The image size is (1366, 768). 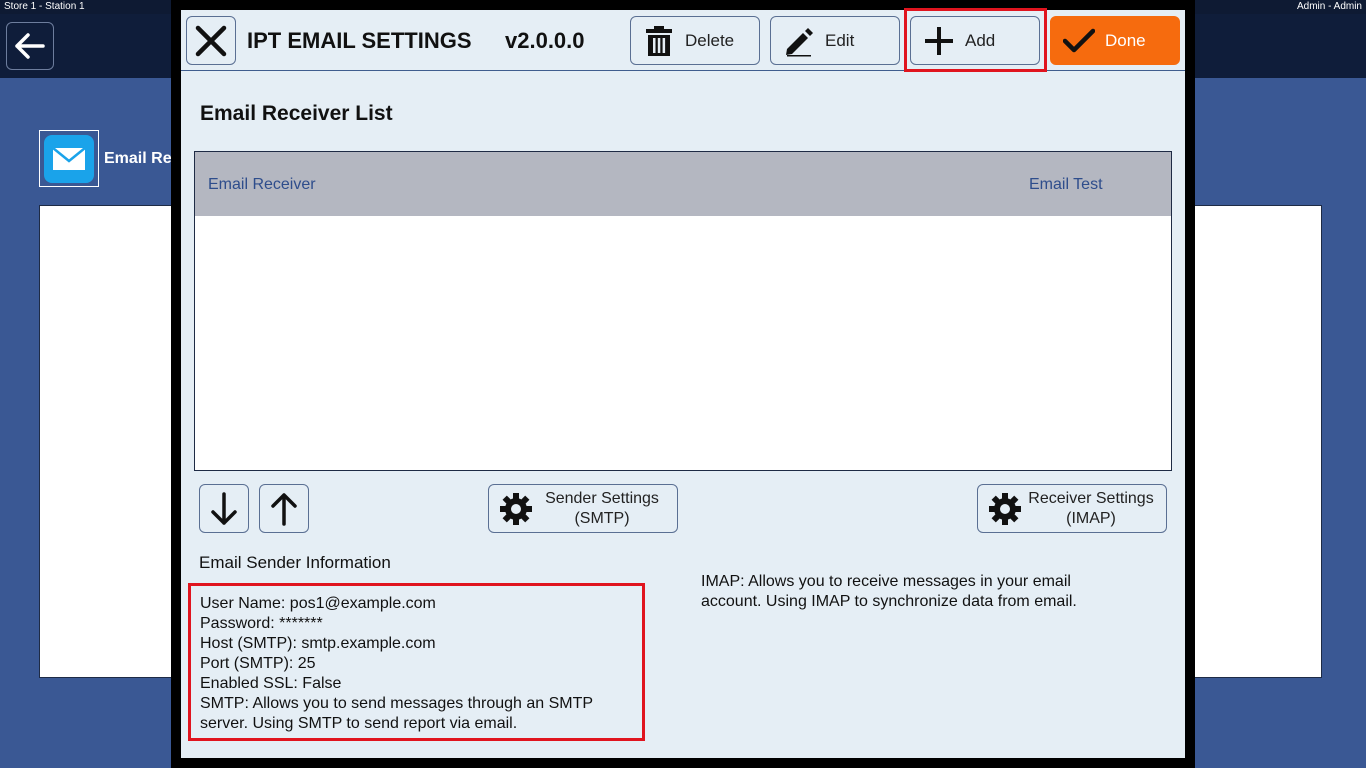 I want to click on sender-settings-button: Sender Settings (SMTP), so click(x=583, y=508).